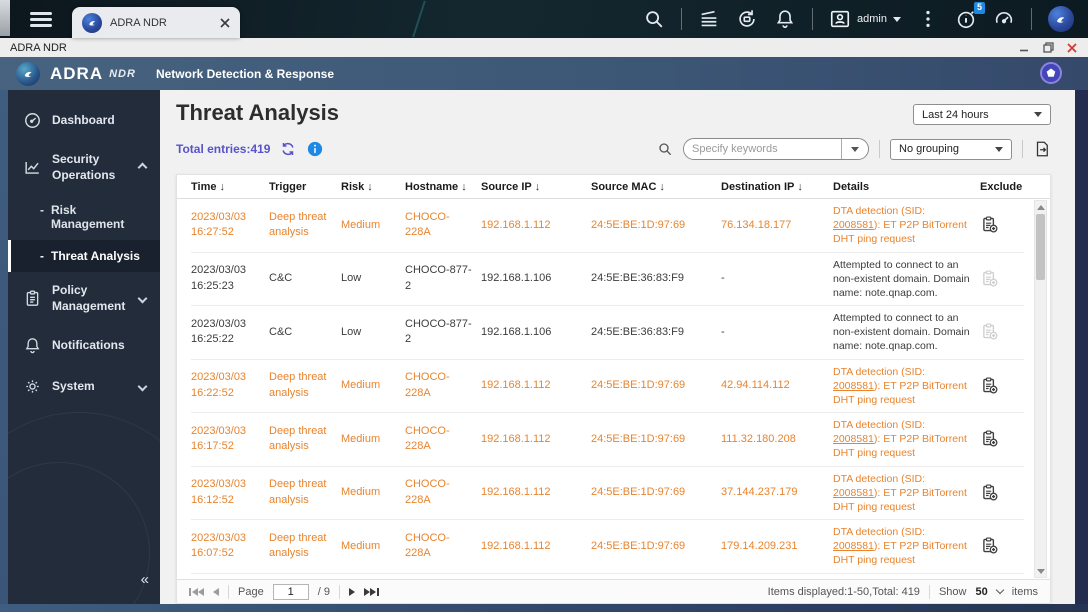 Image resolution: width=1088 pixels, height=612 pixels. Describe the element at coordinates (371, 591) in the screenshot. I see `last-page-button` at that location.